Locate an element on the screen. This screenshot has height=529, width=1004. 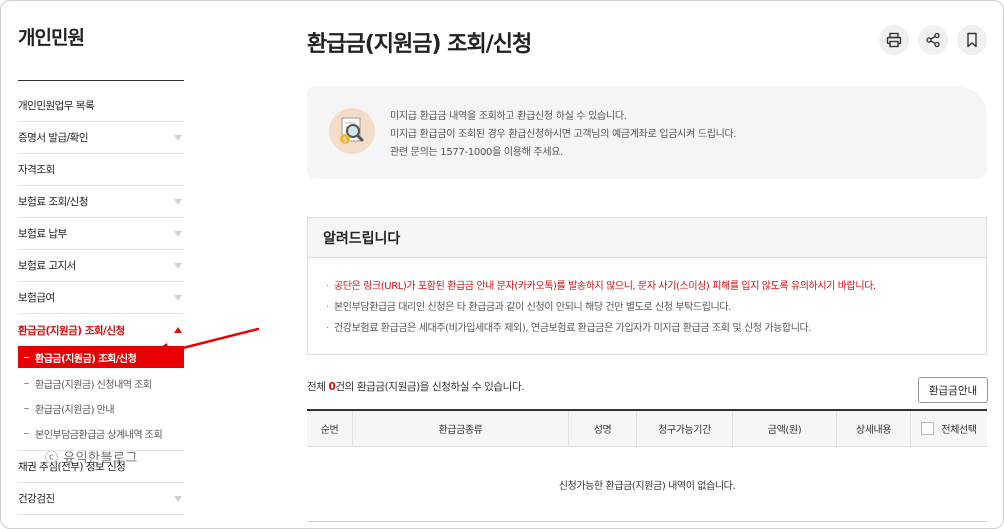
sidebar-subitem-refund-history: 환급금(지원금) 신청내역 조회 is located at coordinates (101, 383).